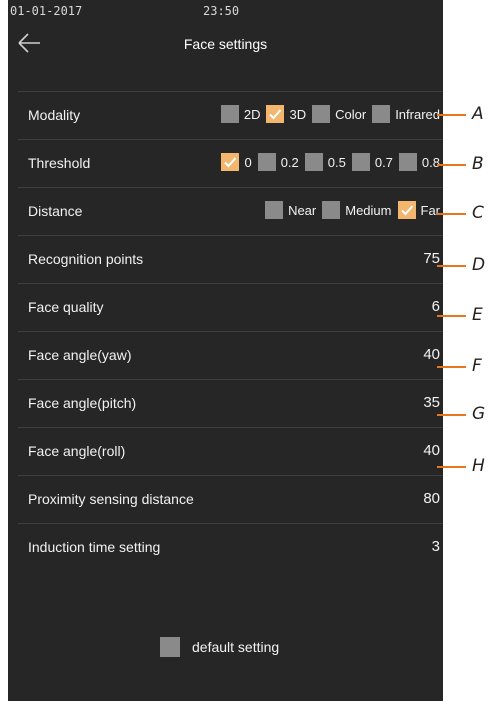  I want to click on callout-line-g, so click(451, 415).